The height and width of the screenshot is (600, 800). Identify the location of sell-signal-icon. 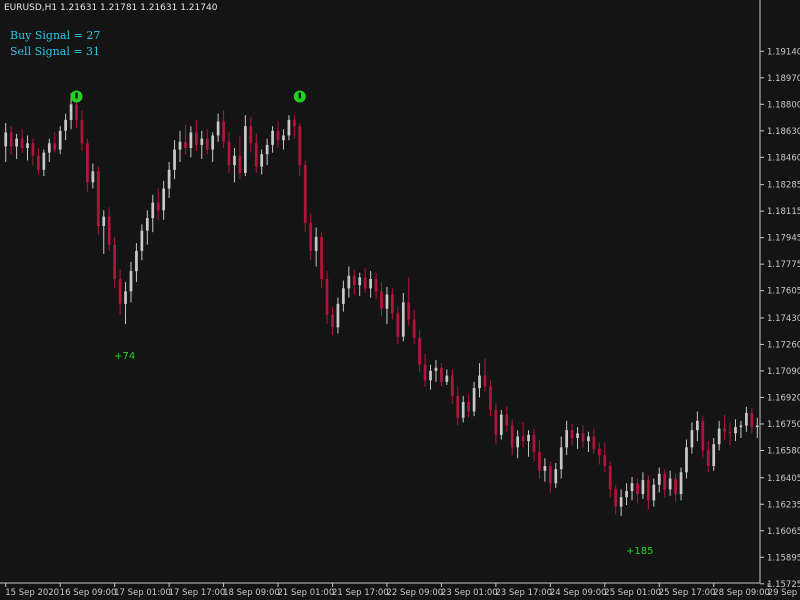
(76, 96).